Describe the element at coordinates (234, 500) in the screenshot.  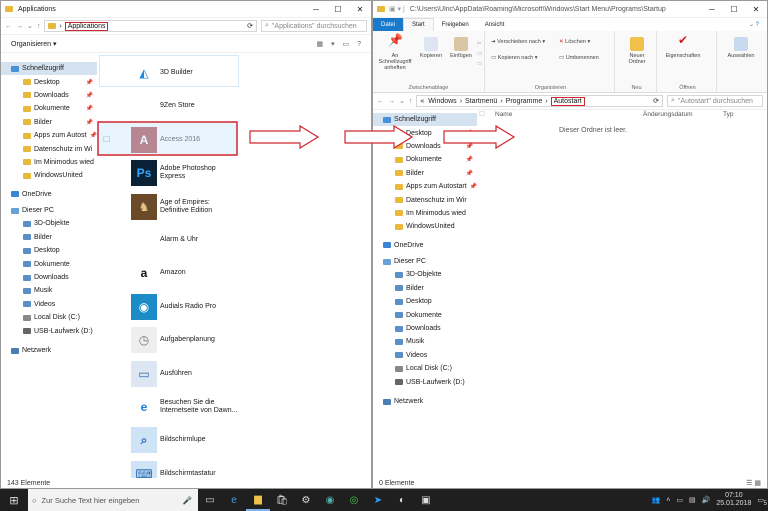
I see `edge-icon: e` at that location.